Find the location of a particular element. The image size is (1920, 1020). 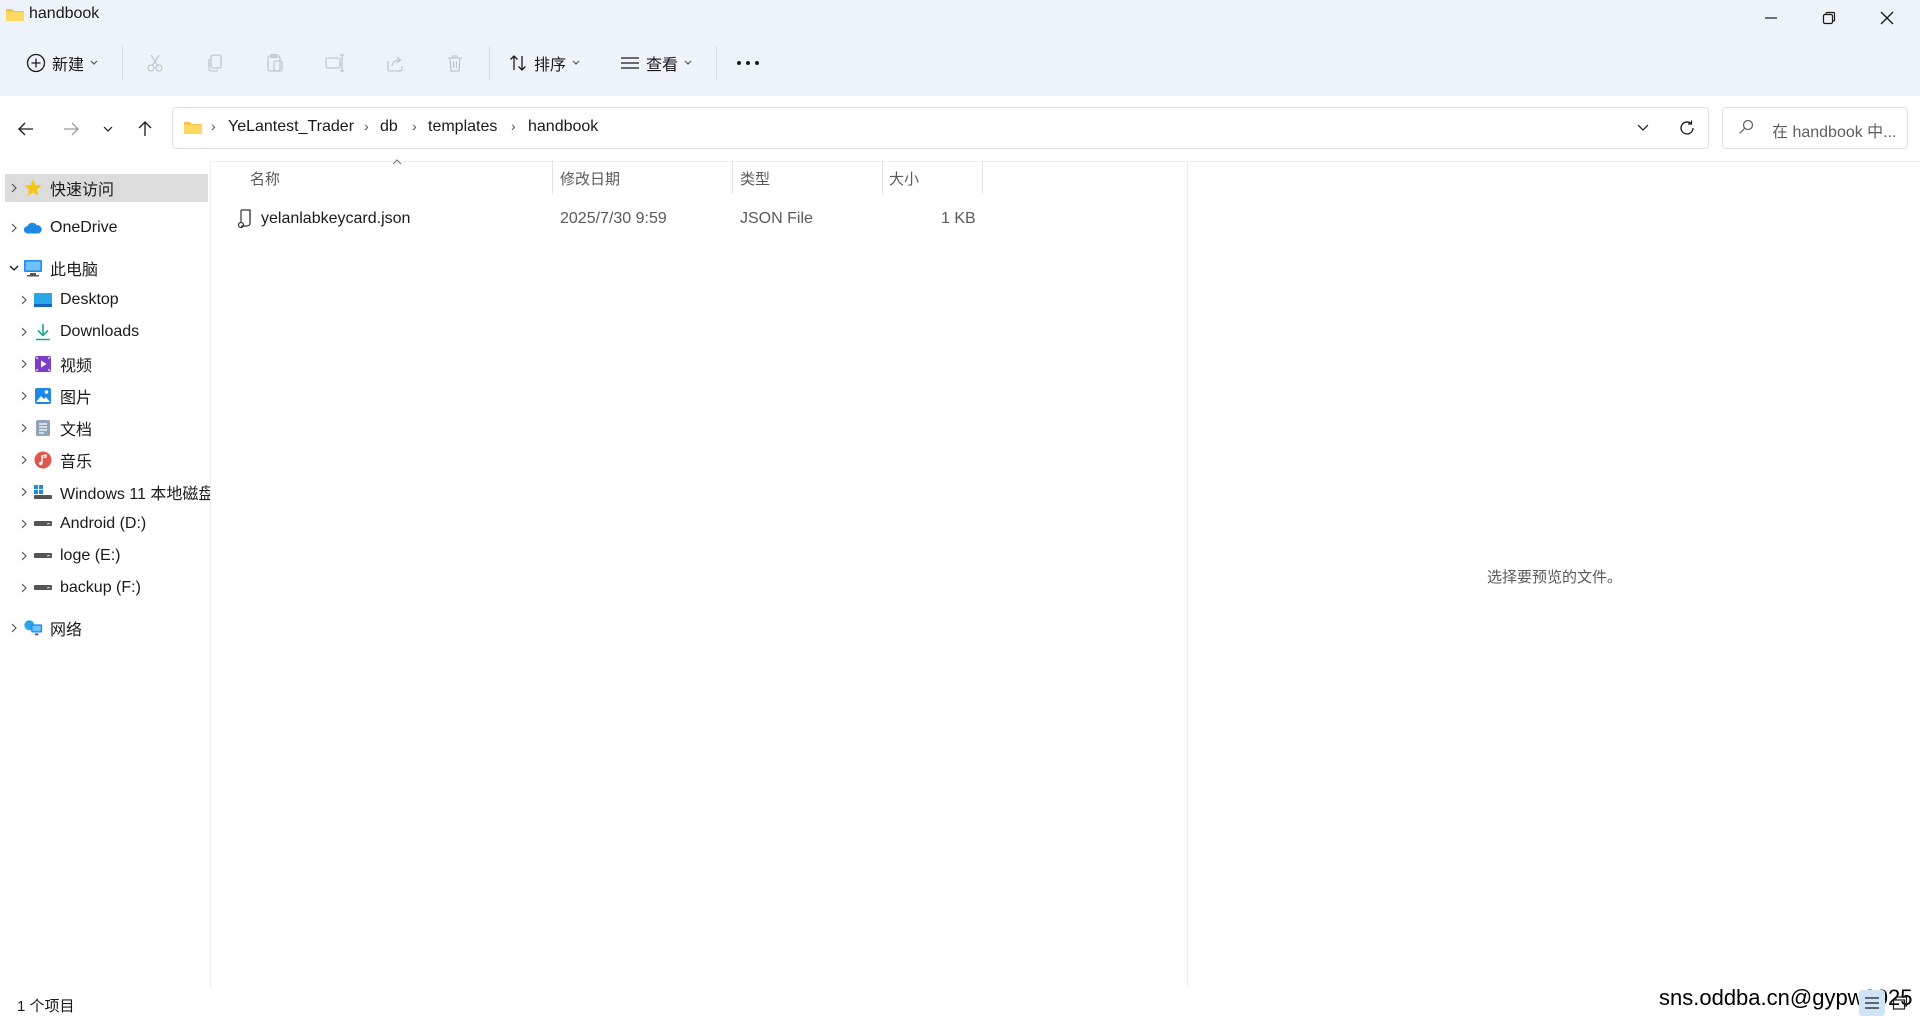

refresh-button is located at coordinates (1687, 128).